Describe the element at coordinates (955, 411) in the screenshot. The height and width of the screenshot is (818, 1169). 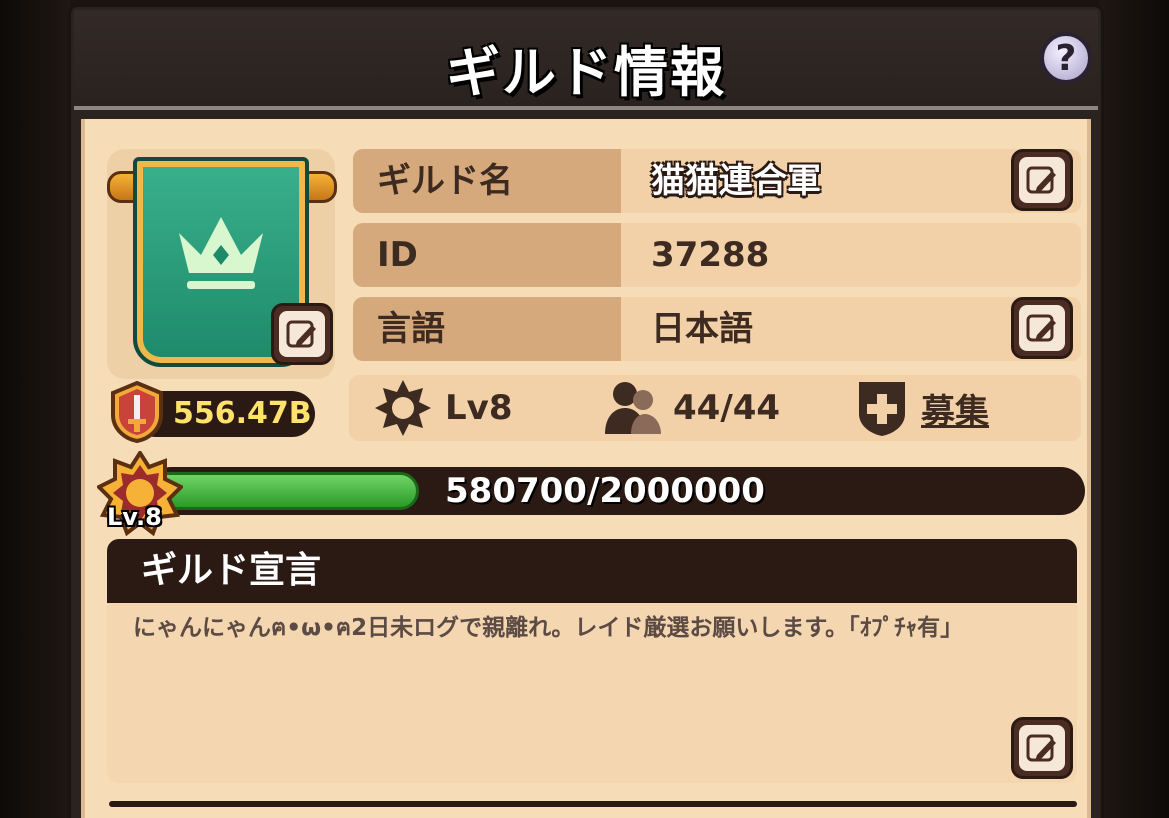
I see `recruit-label: 募集` at that location.